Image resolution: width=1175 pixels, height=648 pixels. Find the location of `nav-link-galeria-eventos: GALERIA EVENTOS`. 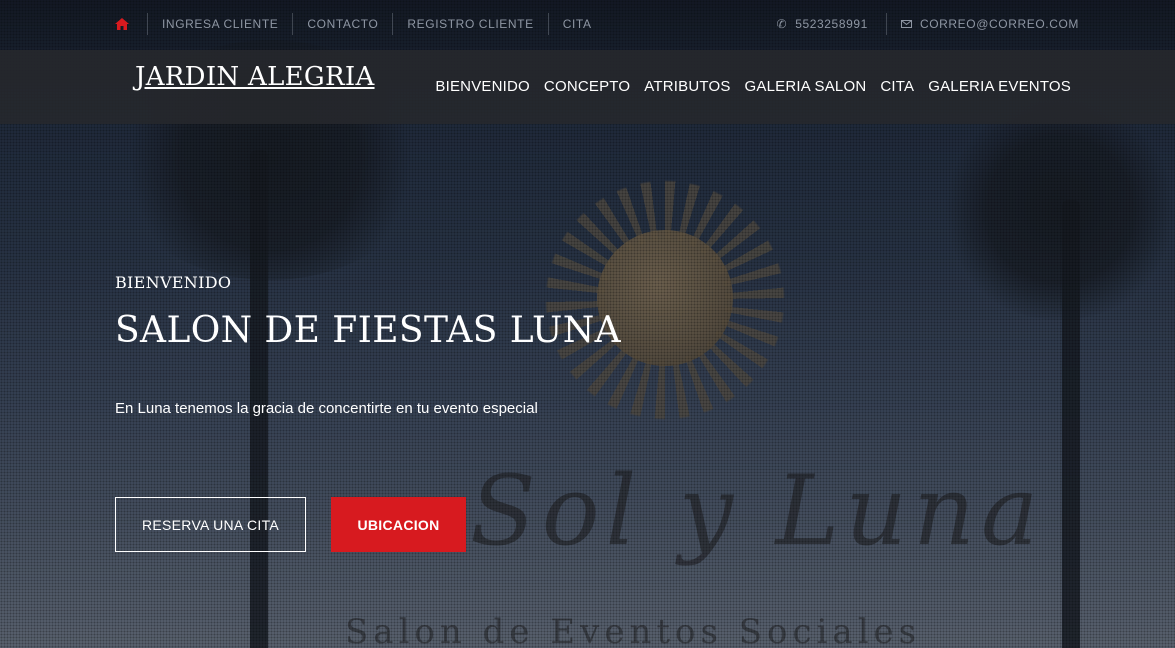

nav-link-galeria-eventos: GALERIA EVENTOS is located at coordinates (999, 86).